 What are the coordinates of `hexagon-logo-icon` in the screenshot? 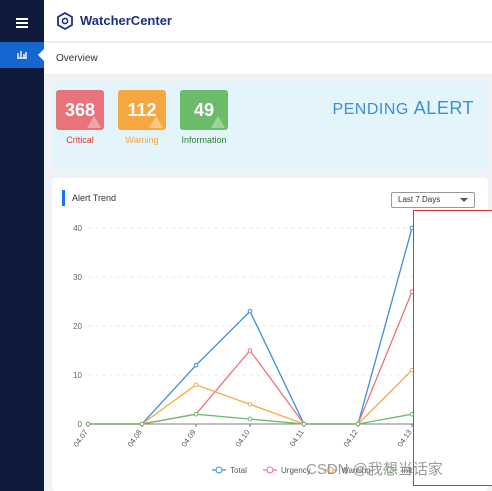 It's located at (65, 20).